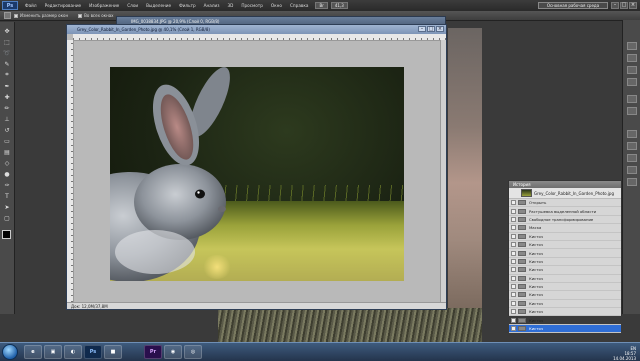  Describe the element at coordinates (7, 75) in the screenshot. I see `crop-tool-icon: ⌗` at that location.